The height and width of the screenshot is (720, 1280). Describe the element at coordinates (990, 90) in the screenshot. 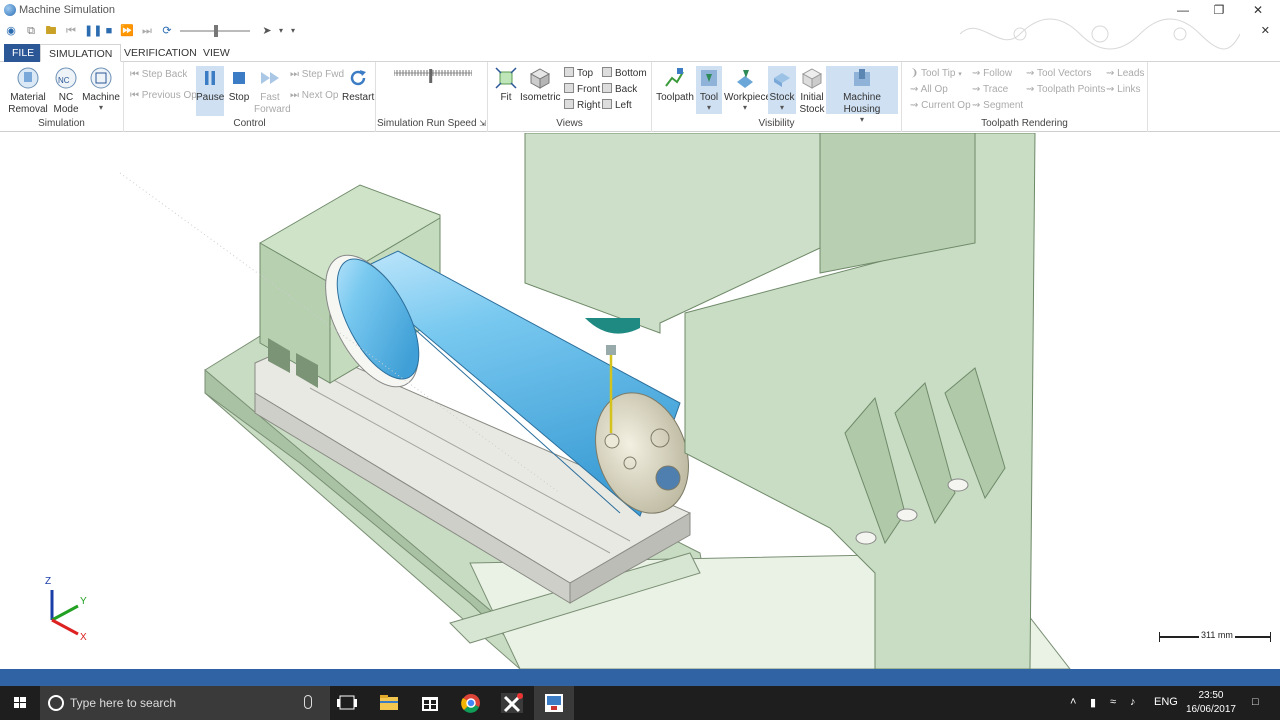

I see `trace-button: ⇝ Trace` at that location.